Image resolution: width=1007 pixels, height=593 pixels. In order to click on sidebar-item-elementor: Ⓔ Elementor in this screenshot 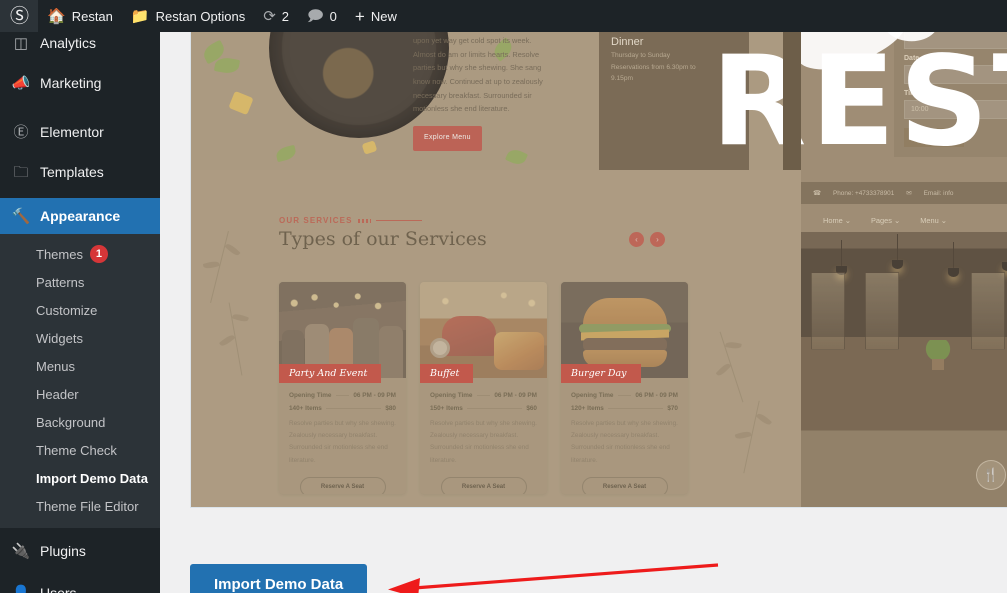, I will do `click(80, 132)`.